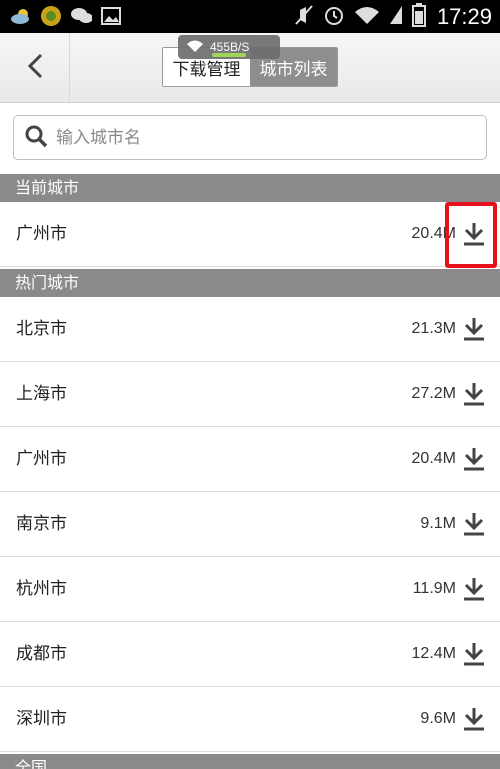 The height and width of the screenshot is (769, 500). I want to click on wechat-icon, so click(81, 16).